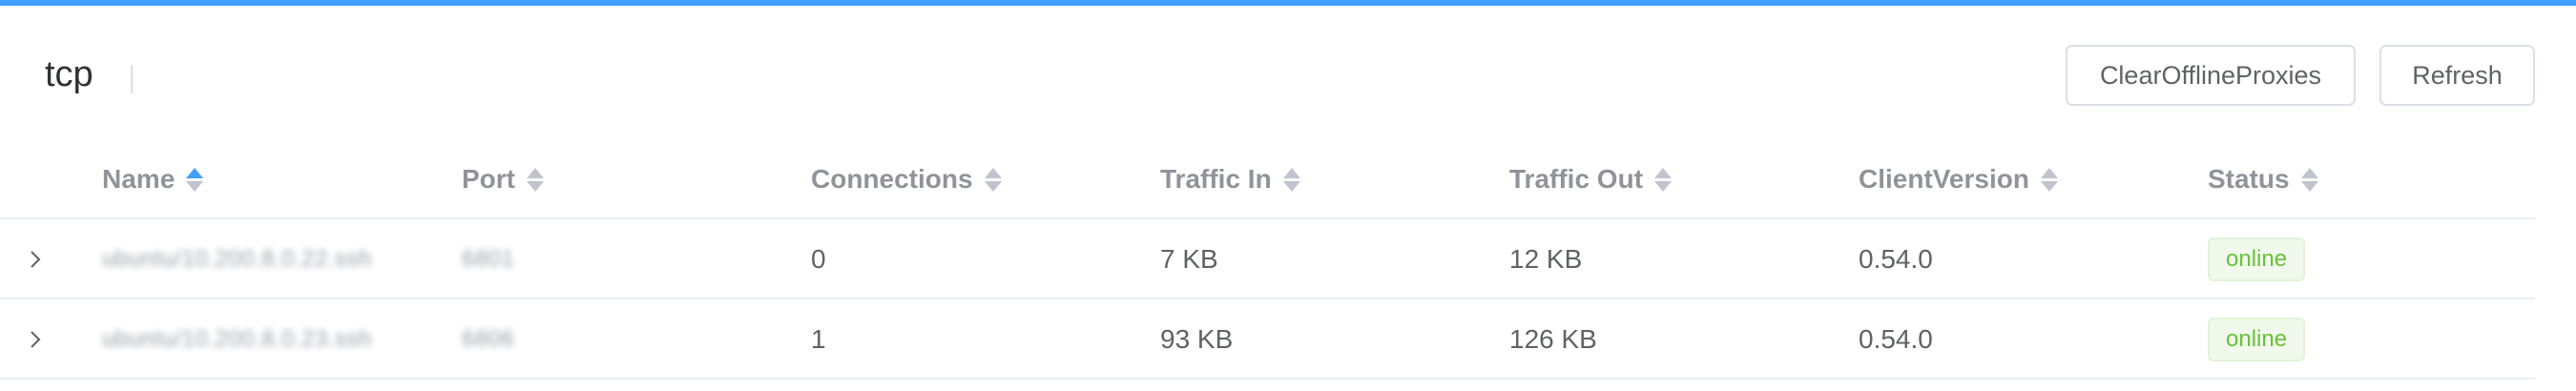 The image size is (2576, 391). What do you see at coordinates (892, 179) in the screenshot?
I see `column-header-connections-label: Connections` at bounding box center [892, 179].